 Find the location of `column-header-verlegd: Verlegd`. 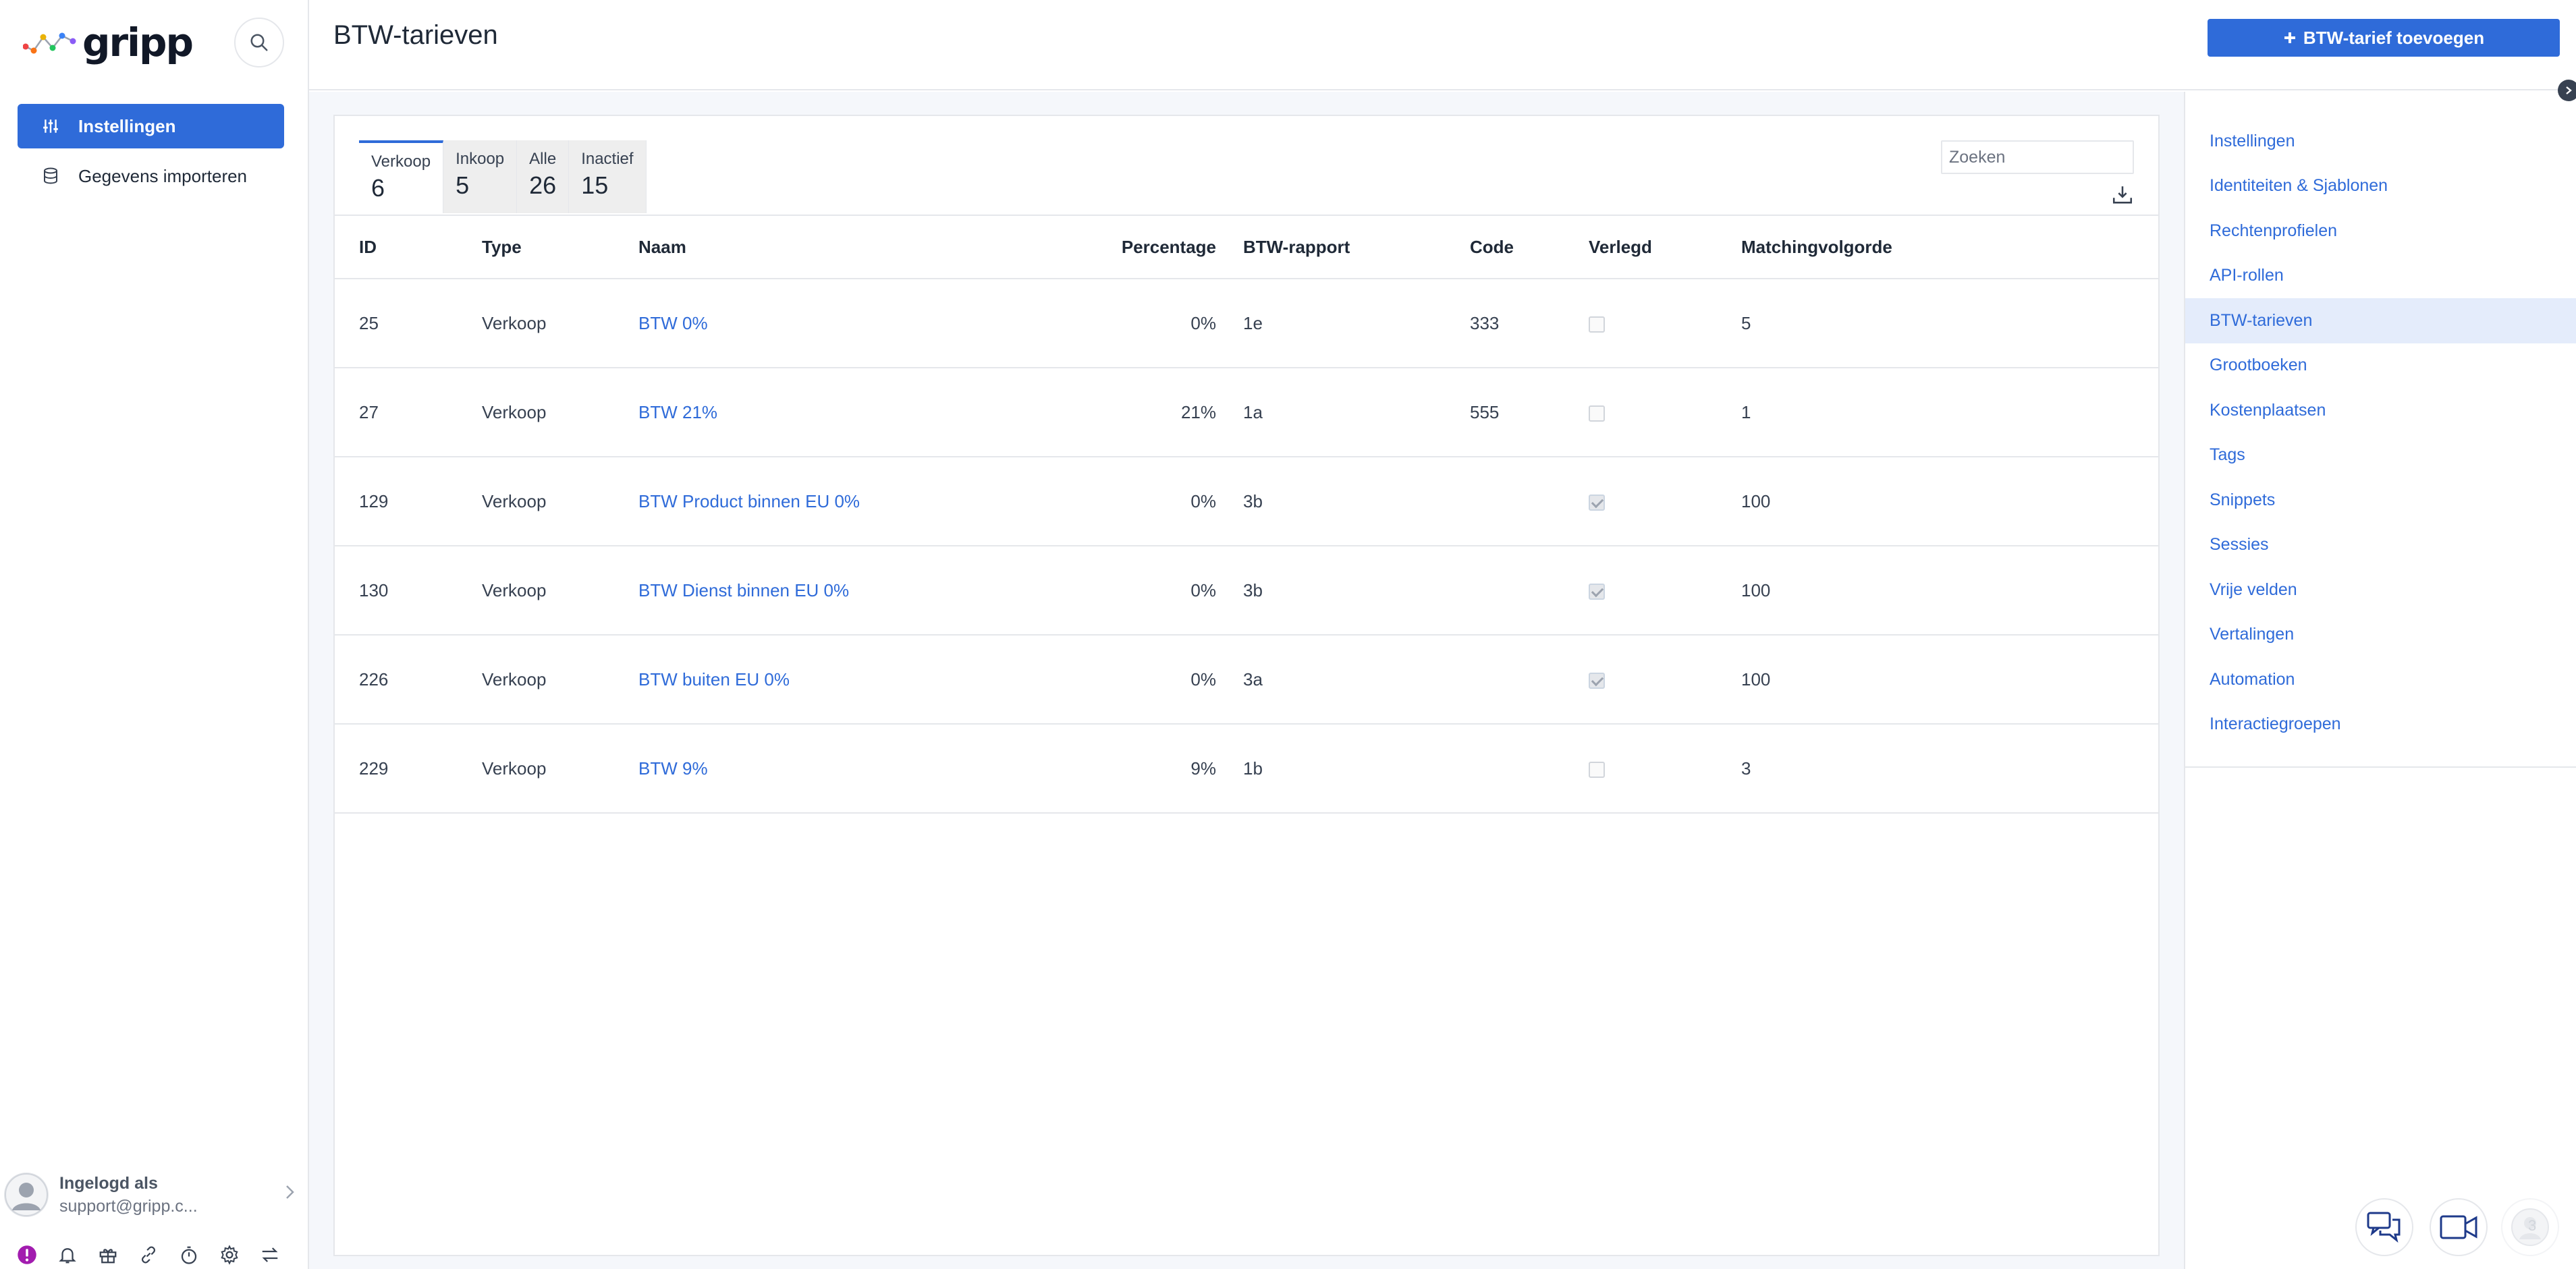

column-header-verlegd: Verlegd is located at coordinates (1665, 247).